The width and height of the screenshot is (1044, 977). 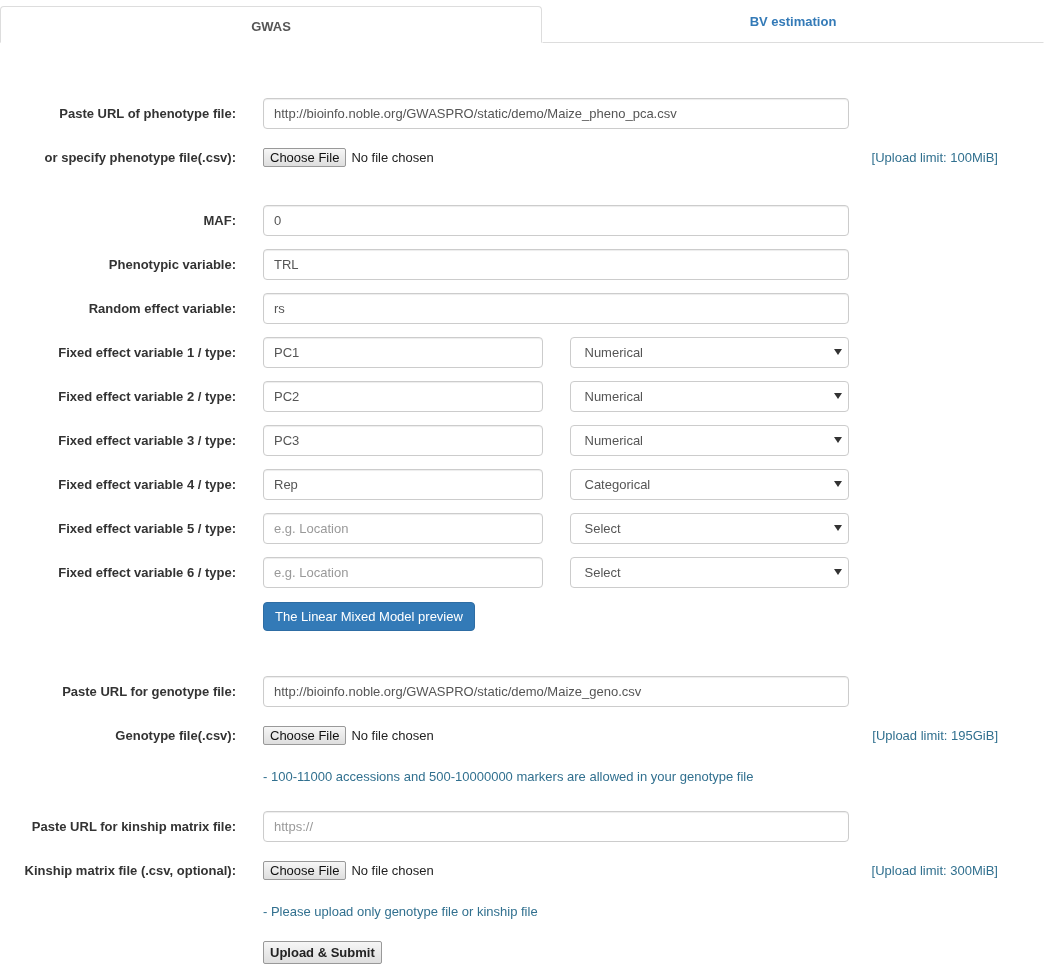 I want to click on submit-button: Upload & Submit, so click(x=322, y=952).